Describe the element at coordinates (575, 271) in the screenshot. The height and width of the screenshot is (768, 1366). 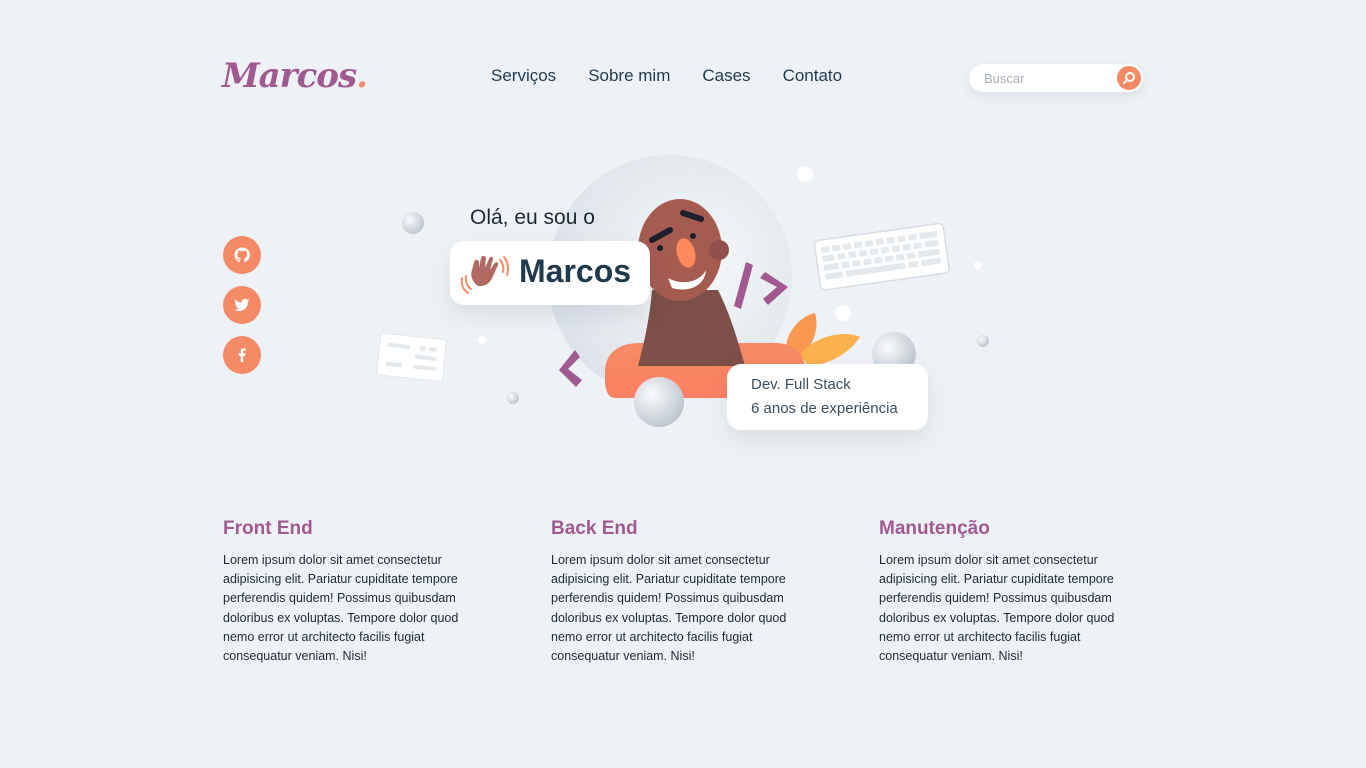
I see `hero-name: Marcos` at that location.